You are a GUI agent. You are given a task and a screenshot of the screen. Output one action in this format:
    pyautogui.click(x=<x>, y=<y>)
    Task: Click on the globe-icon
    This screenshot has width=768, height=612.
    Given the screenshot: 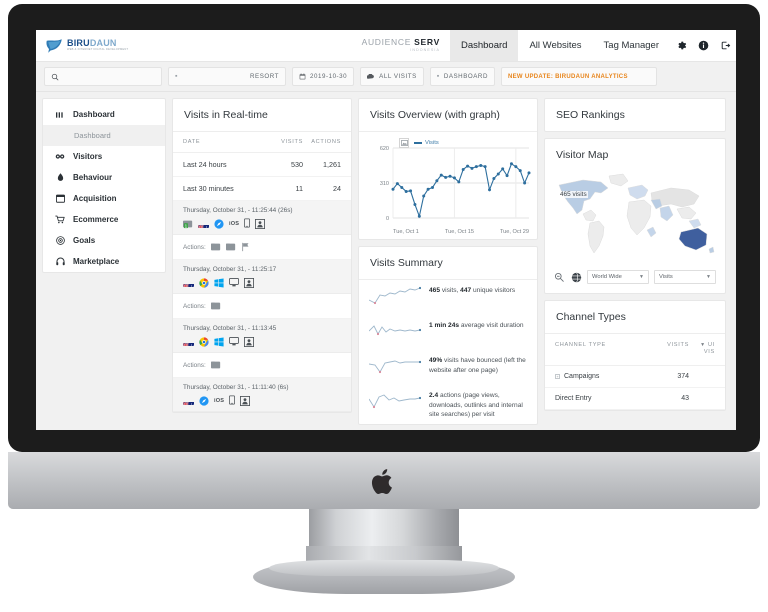 What is the action you would take?
    pyautogui.click(x=576, y=277)
    